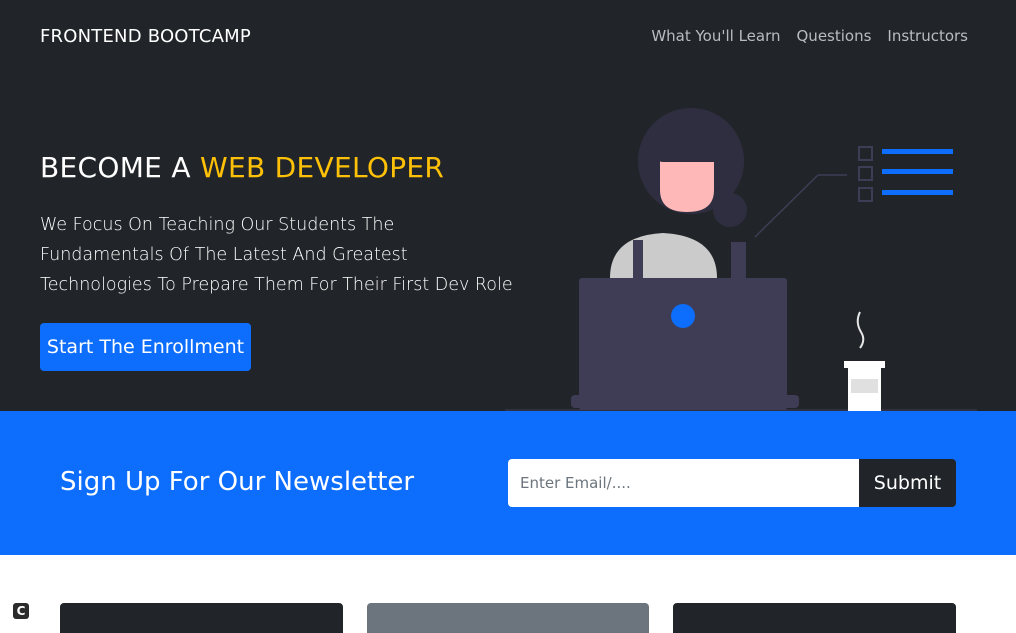 The width and height of the screenshot is (1016, 633). I want to click on nav-link-instructors: Instructors, so click(927, 36).